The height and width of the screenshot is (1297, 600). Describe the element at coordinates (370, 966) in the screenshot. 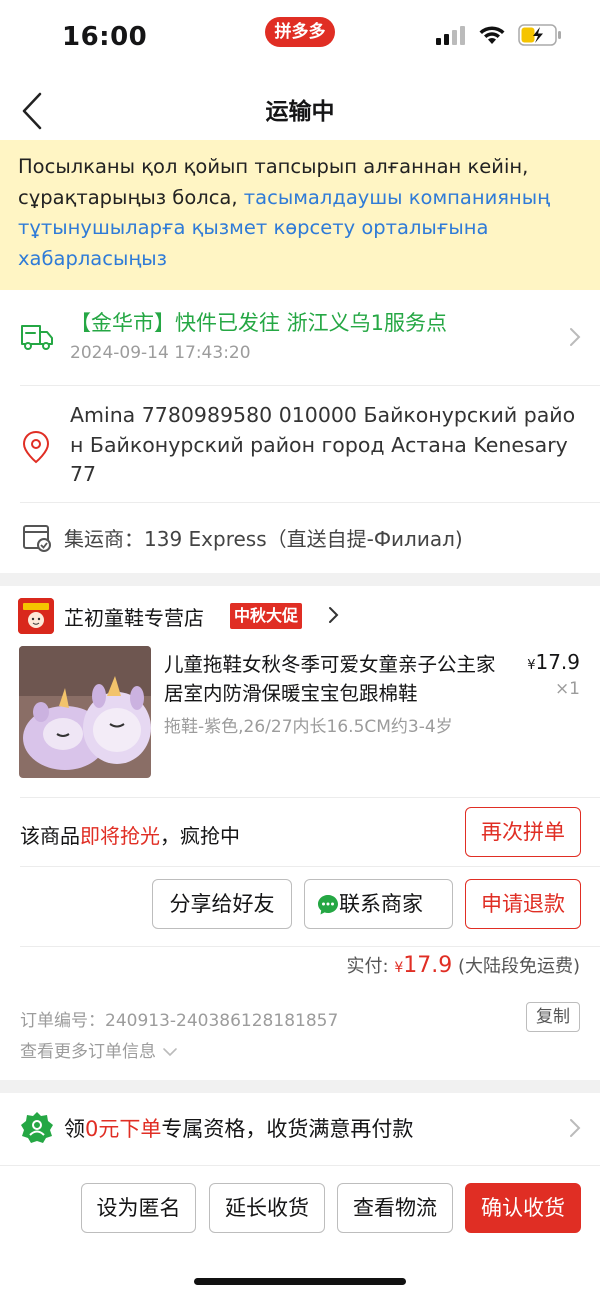

I see `payment-label: 实付:` at that location.